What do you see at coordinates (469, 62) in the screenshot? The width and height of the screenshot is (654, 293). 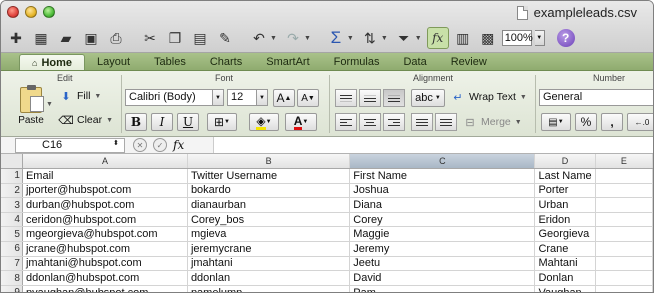 I see `tab-review: Review` at bounding box center [469, 62].